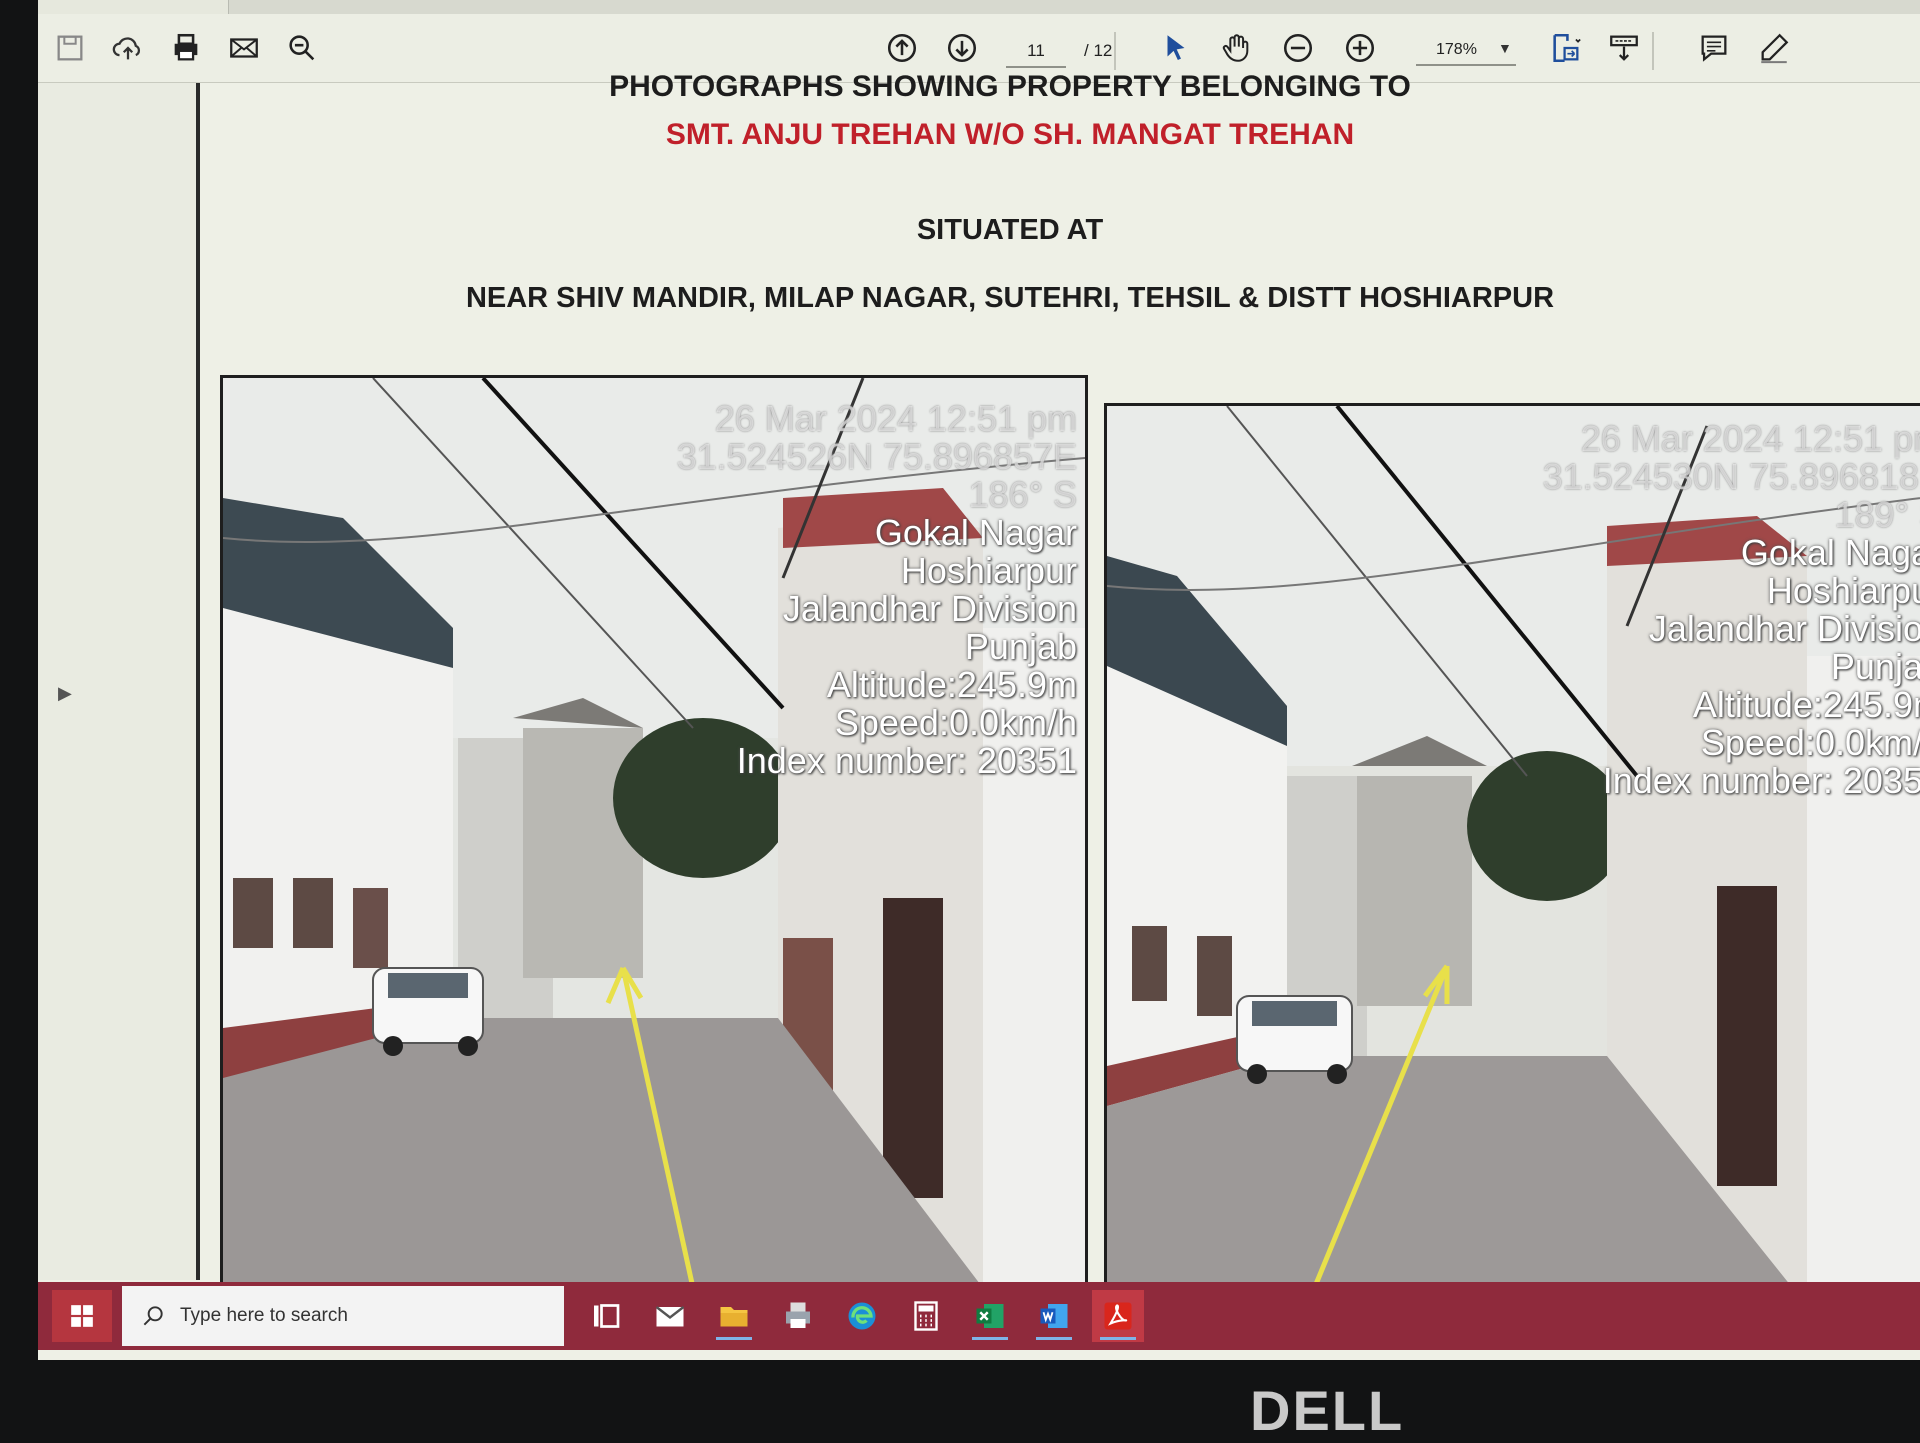  What do you see at coordinates (962, 48) in the screenshot?
I see `next-page-icon` at bounding box center [962, 48].